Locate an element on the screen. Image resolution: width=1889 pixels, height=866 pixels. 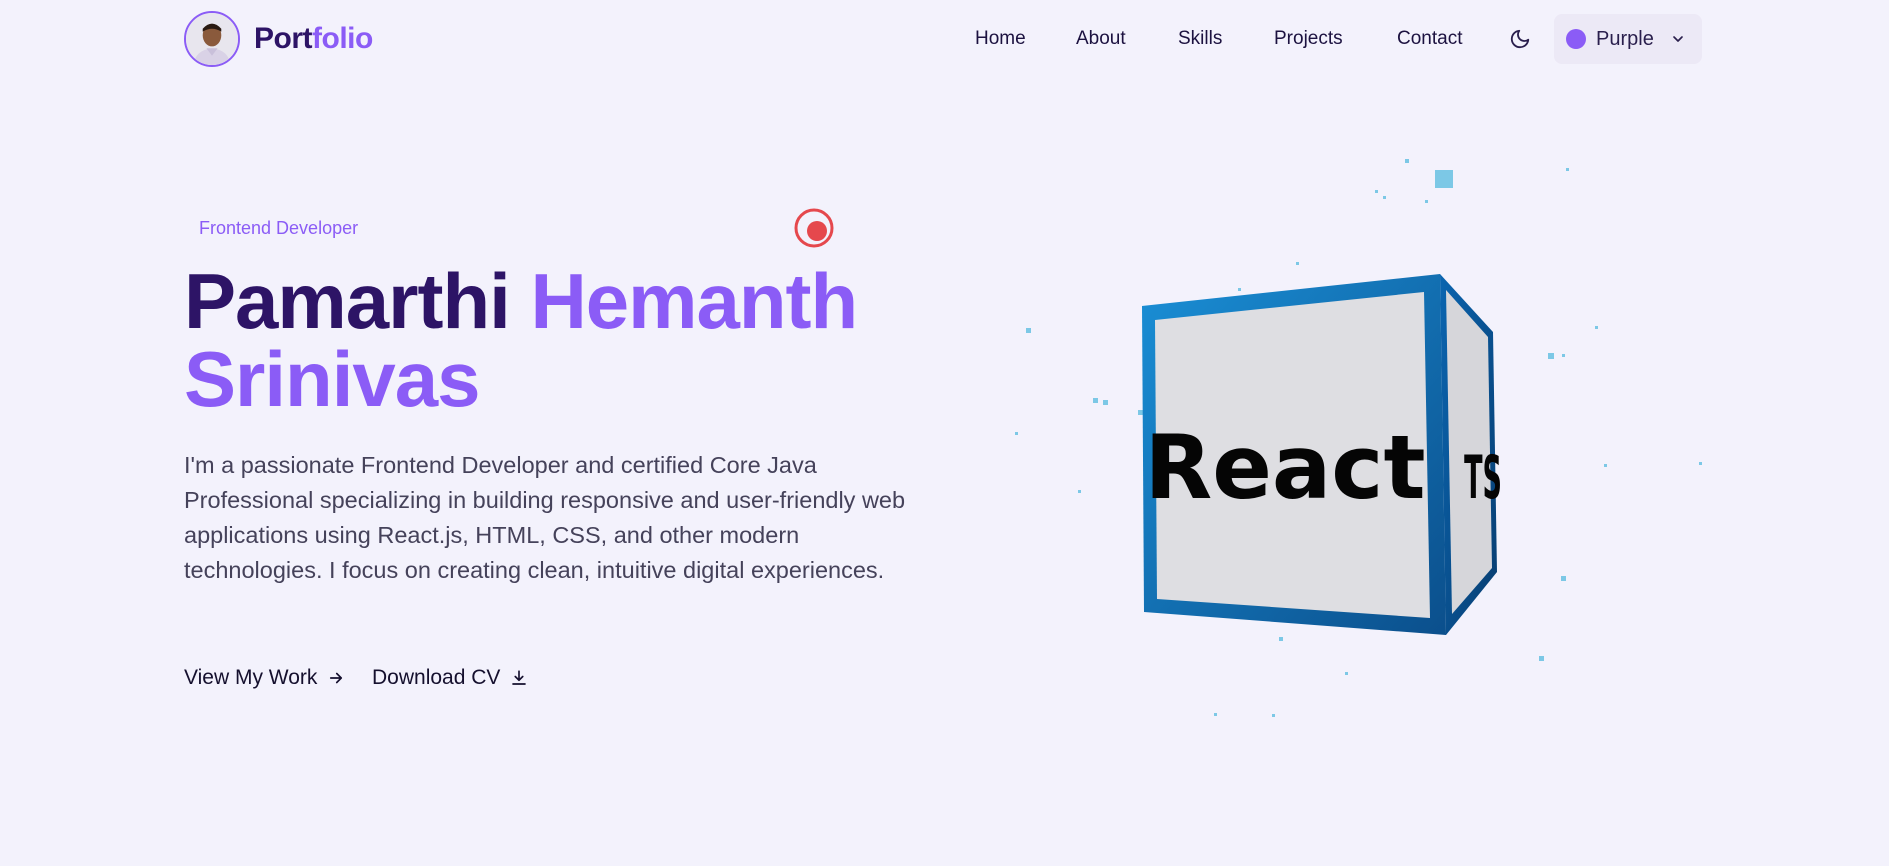
download-icon is located at coordinates (519, 677).